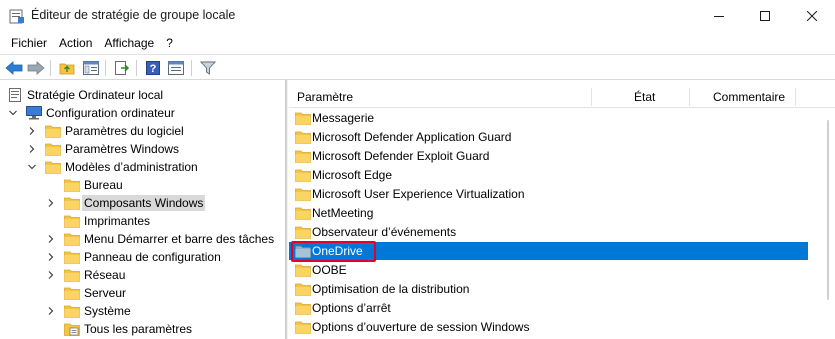 The height and width of the screenshot is (339, 835). Describe the element at coordinates (176, 68) in the screenshot. I see `properties-button` at that location.